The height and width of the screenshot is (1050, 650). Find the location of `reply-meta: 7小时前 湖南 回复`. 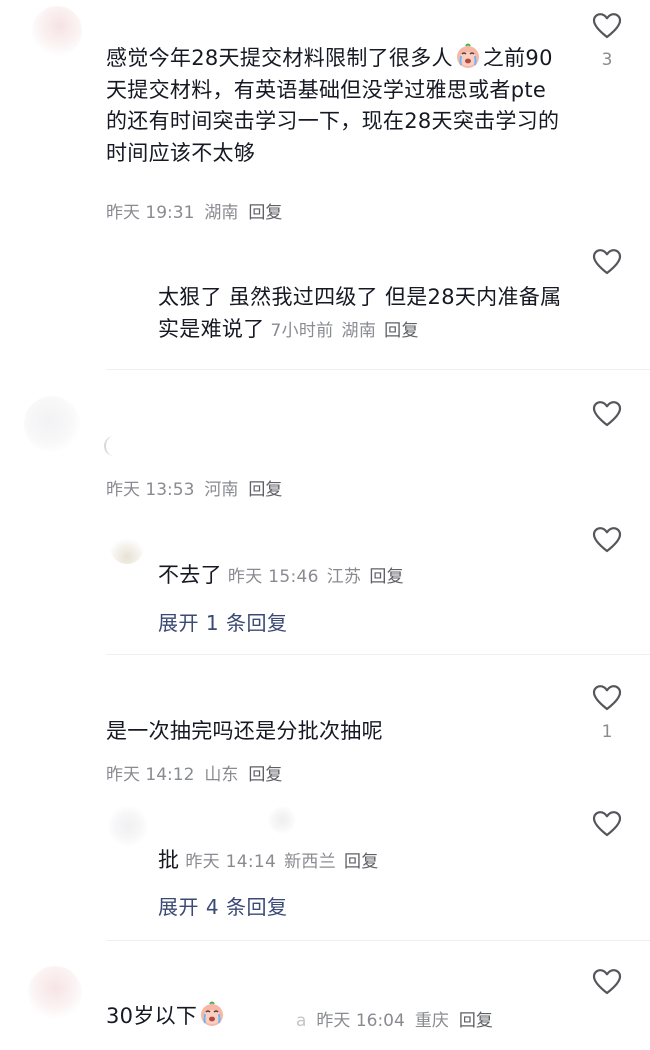

reply-meta: 7小时前 湖南 回复 is located at coordinates (345, 331).